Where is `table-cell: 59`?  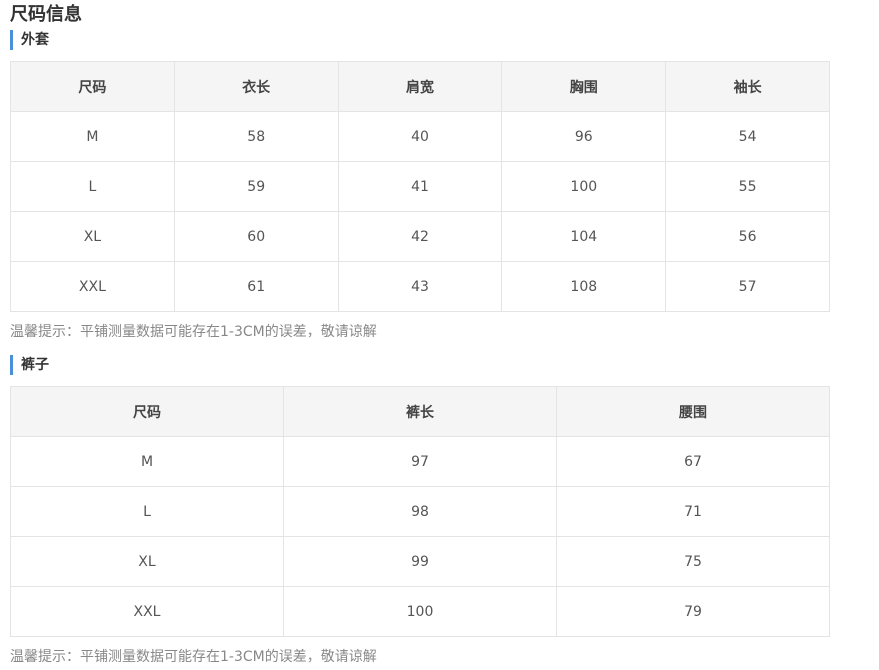
table-cell: 59 is located at coordinates (256, 186).